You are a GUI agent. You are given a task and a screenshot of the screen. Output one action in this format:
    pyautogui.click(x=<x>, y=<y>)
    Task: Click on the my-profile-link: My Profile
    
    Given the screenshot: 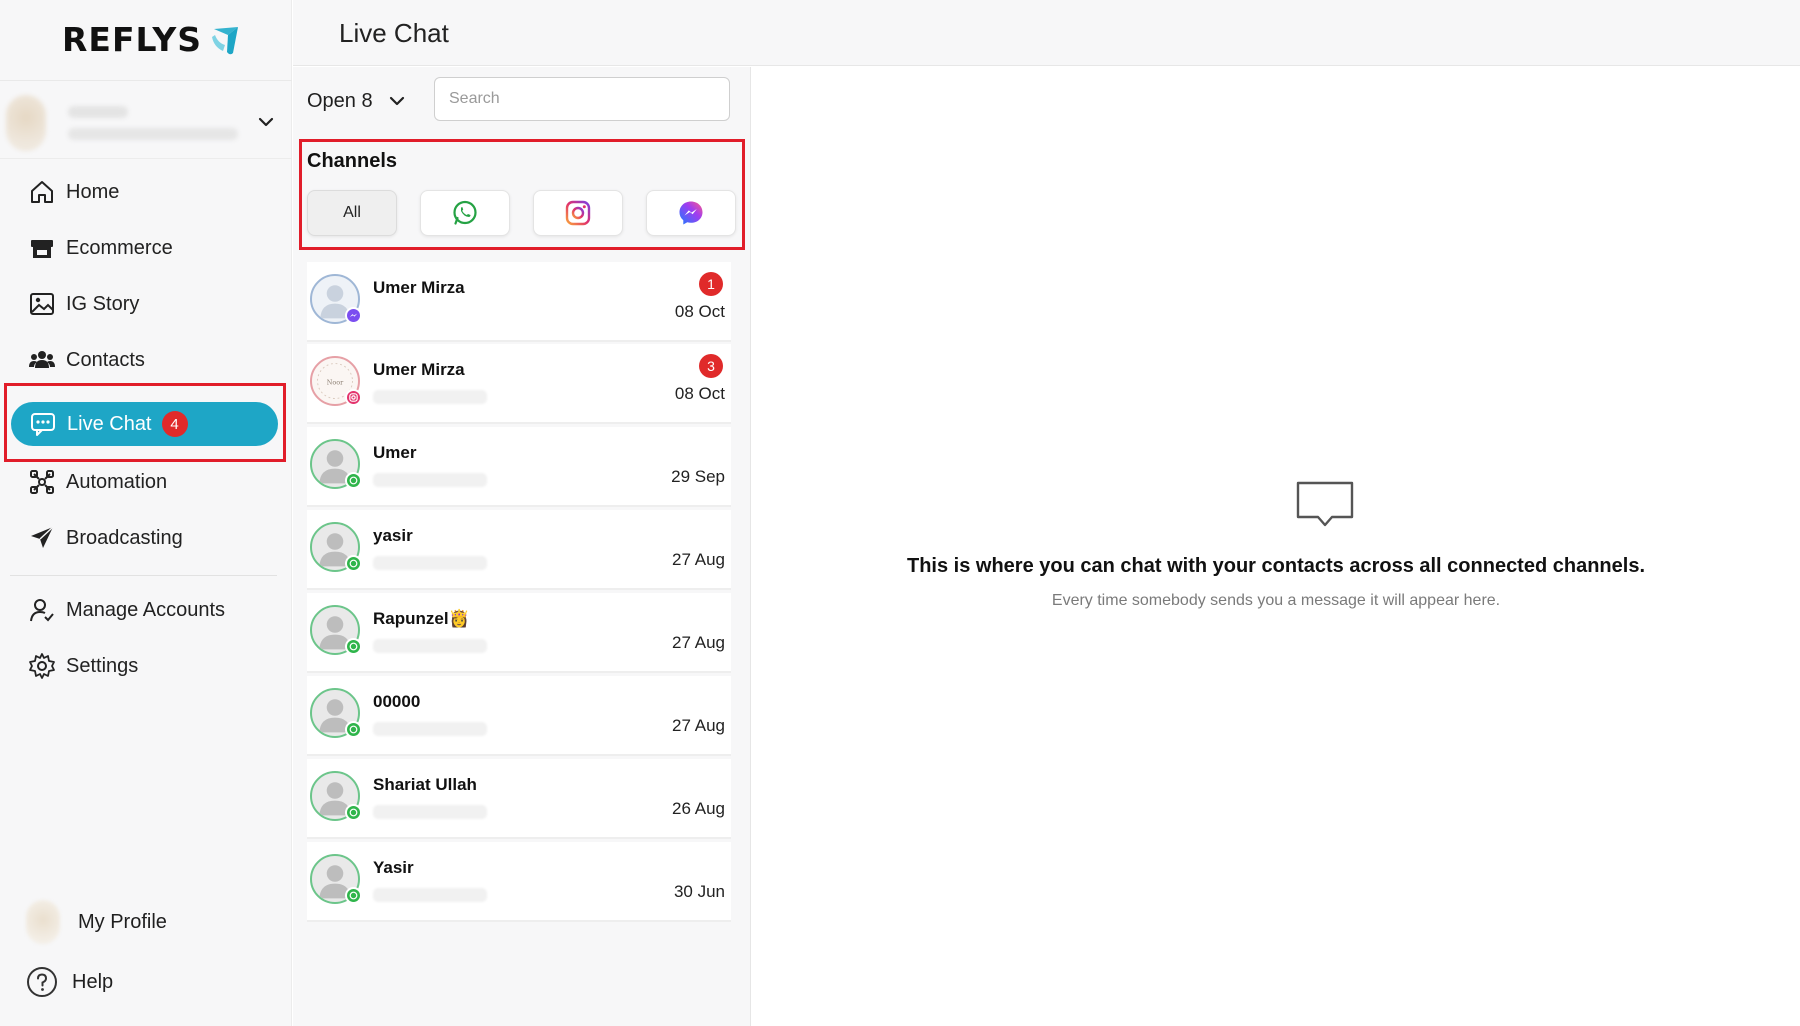 What is the action you would take?
    pyautogui.click(x=96, y=922)
    